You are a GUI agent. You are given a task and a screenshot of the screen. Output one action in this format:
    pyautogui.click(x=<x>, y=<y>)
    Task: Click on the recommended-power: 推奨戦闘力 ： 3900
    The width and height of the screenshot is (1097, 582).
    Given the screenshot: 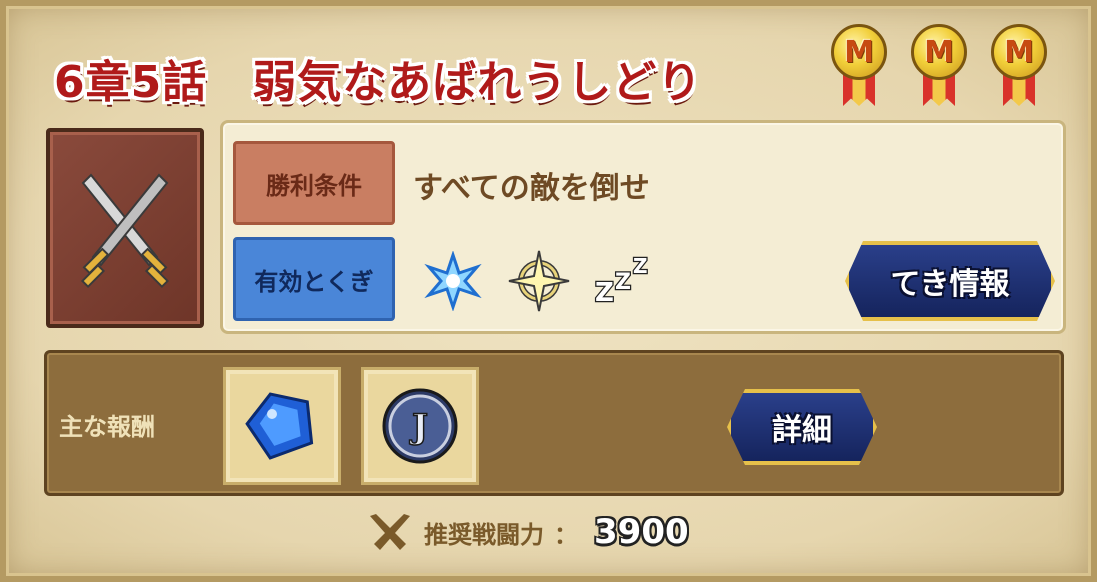 What is the action you would take?
    pyautogui.click(x=527, y=532)
    